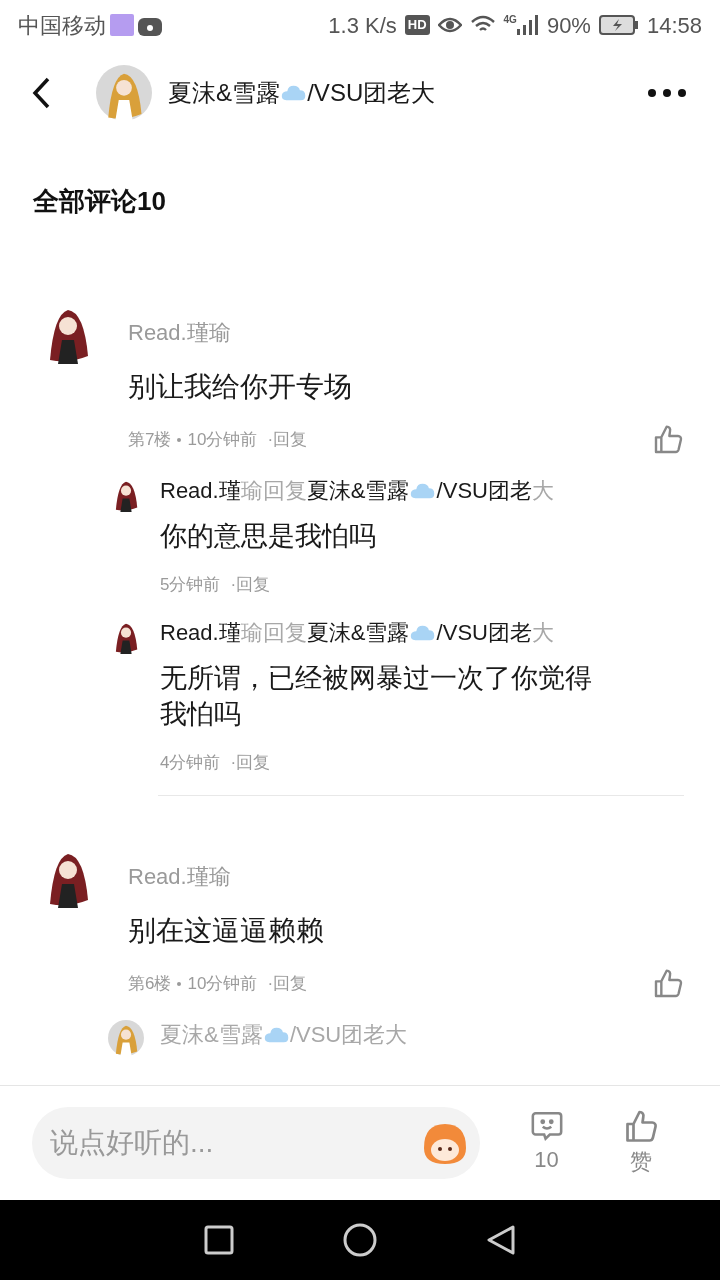 This screenshot has height=1280, width=720. I want to click on reply-author: 夏沫&雪露 /VSU团老大, so click(284, 1035).